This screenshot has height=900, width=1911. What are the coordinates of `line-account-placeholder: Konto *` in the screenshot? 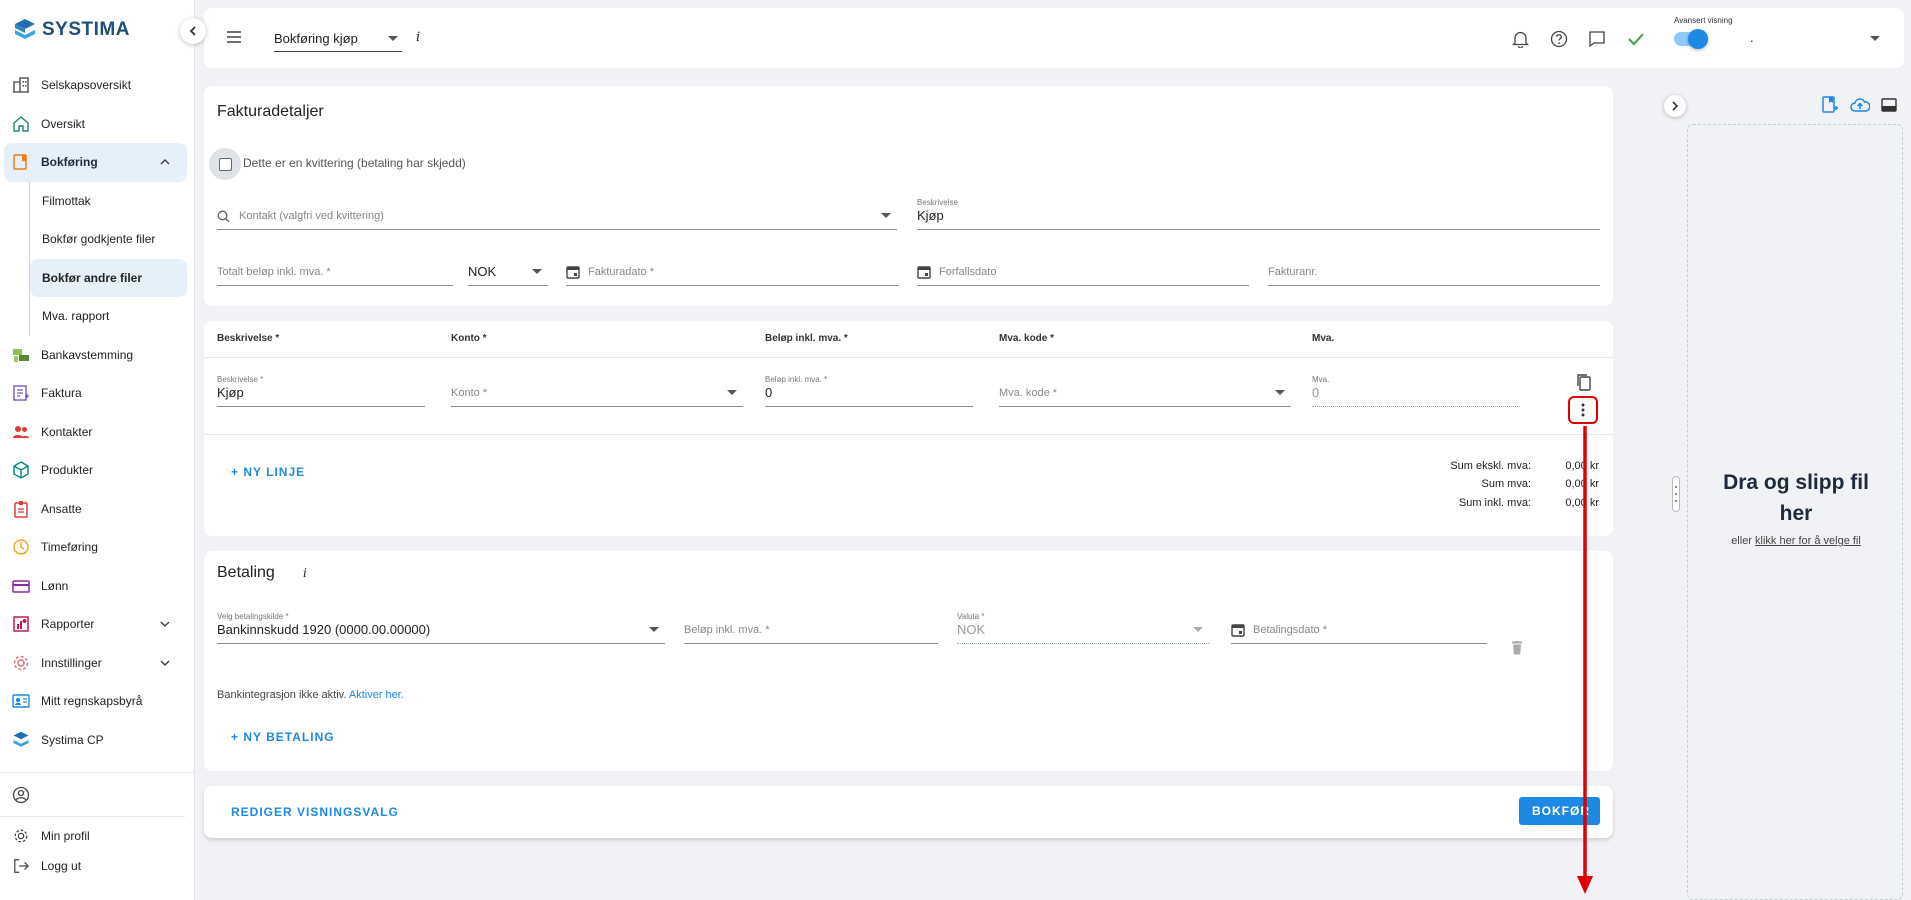 It's located at (469, 393).